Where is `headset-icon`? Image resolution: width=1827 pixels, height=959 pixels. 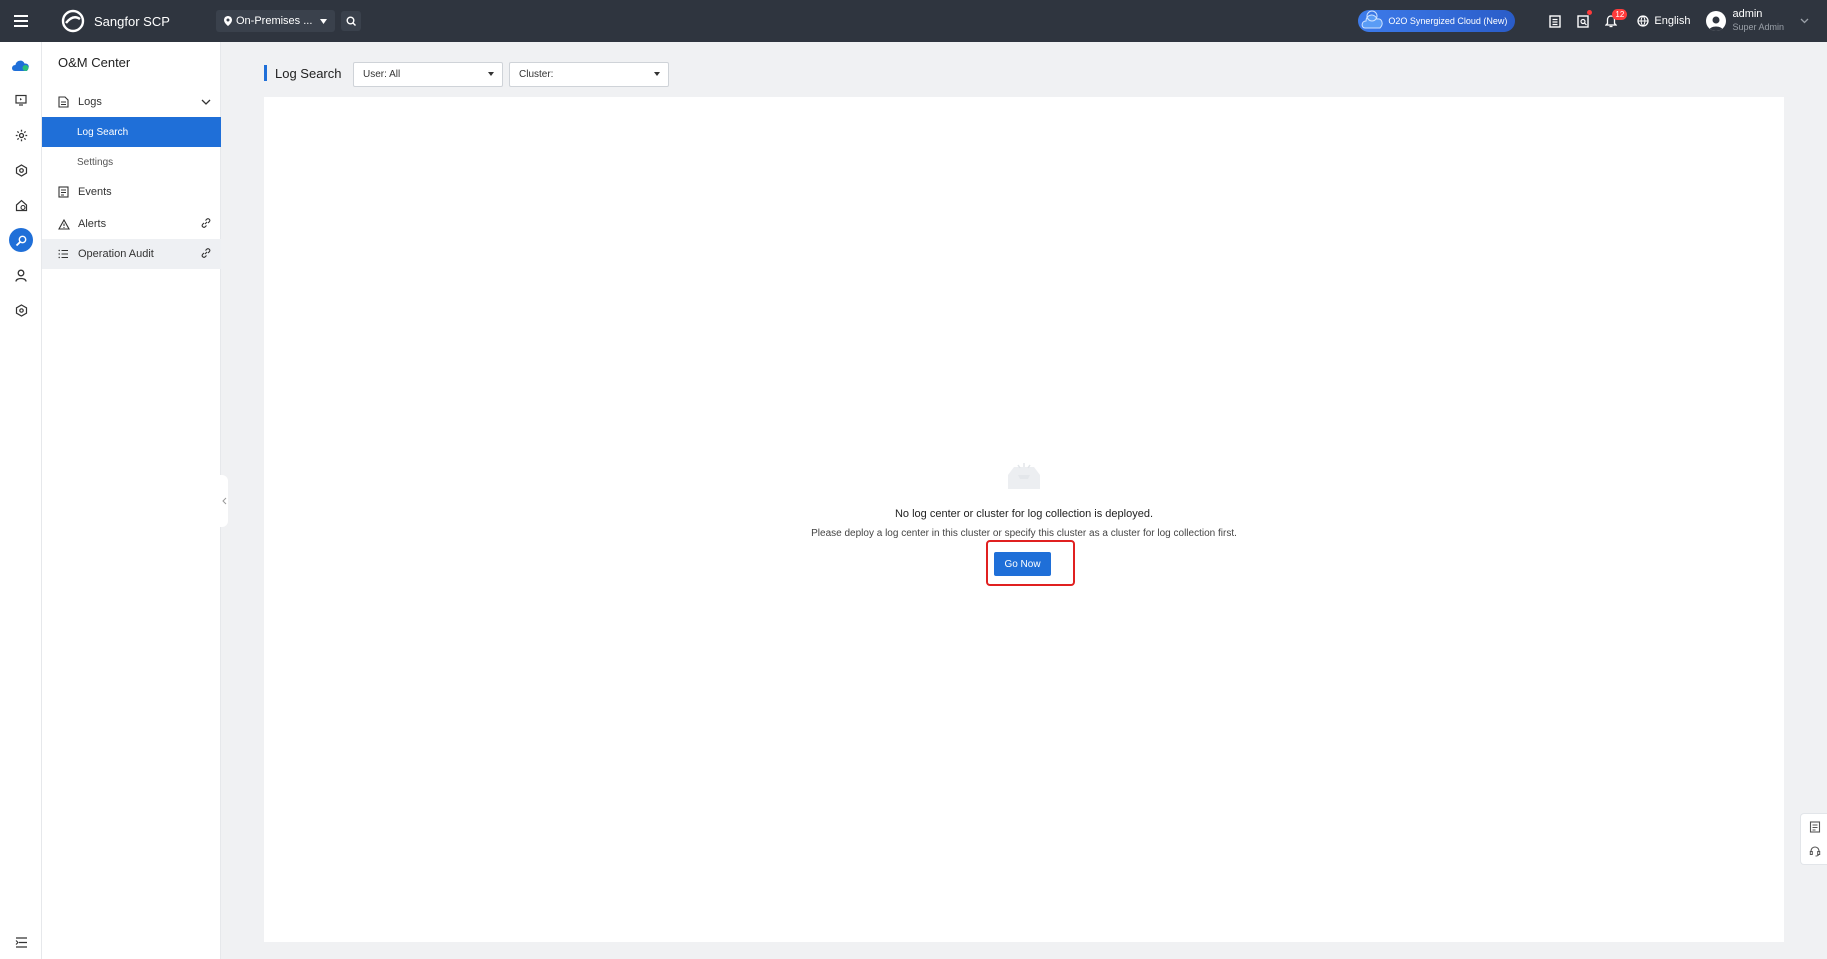
headset-icon is located at coordinates (1815, 851).